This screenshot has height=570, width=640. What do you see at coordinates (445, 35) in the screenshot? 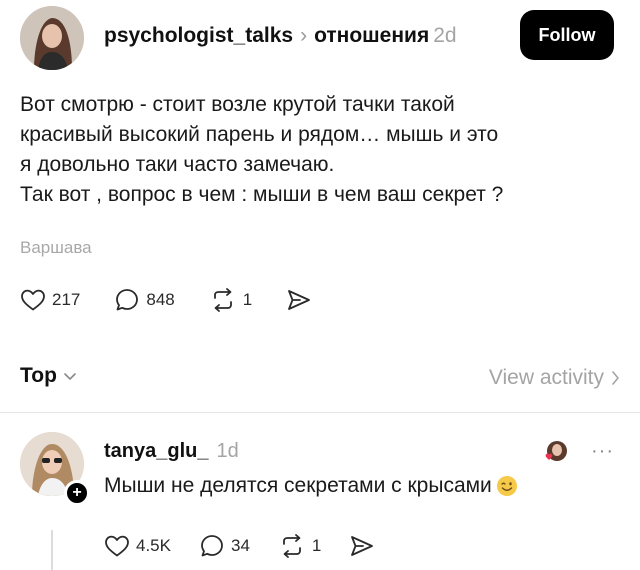
I see `post-age: 2d` at bounding box center [445, 35].